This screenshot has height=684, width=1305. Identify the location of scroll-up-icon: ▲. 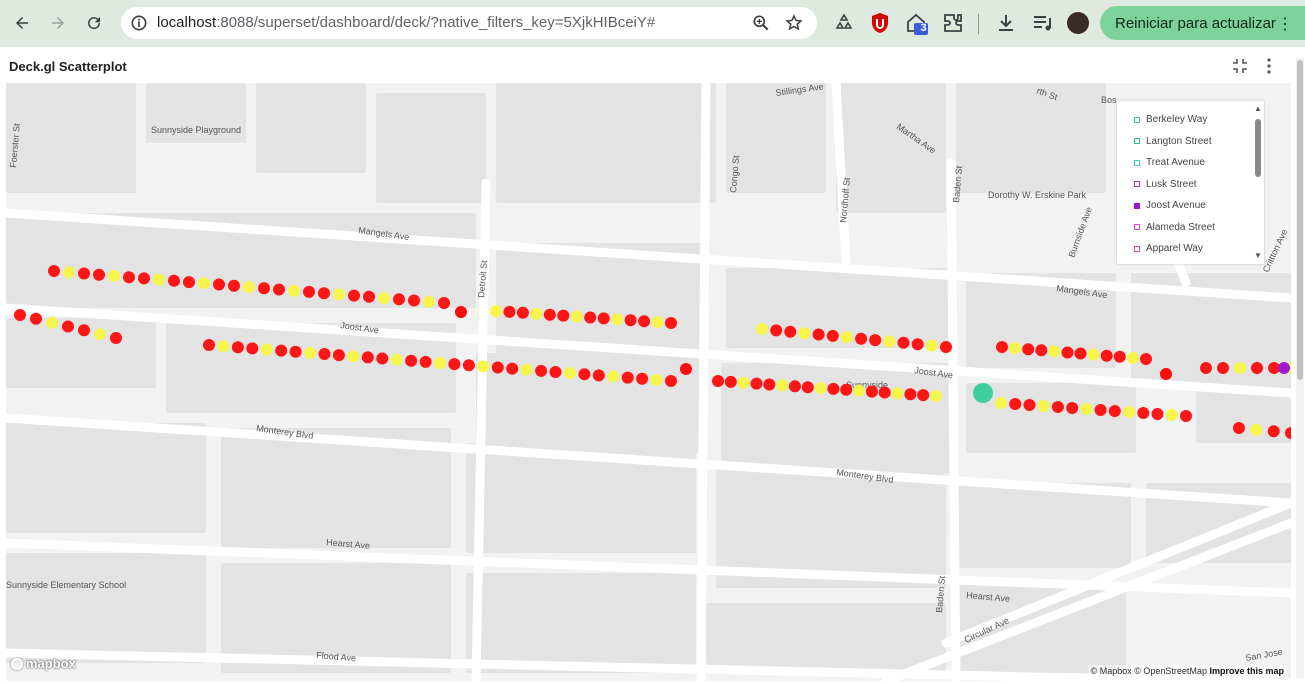
(1258, 109).